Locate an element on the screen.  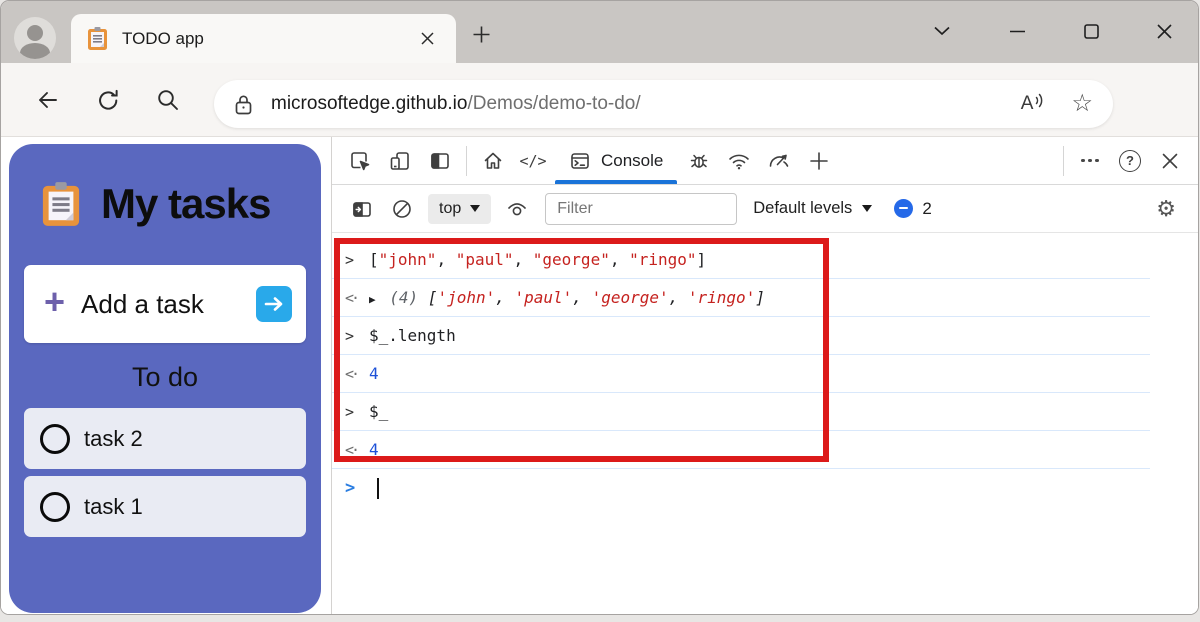
performance-gauge-icon is located at coordinates (779, 161).